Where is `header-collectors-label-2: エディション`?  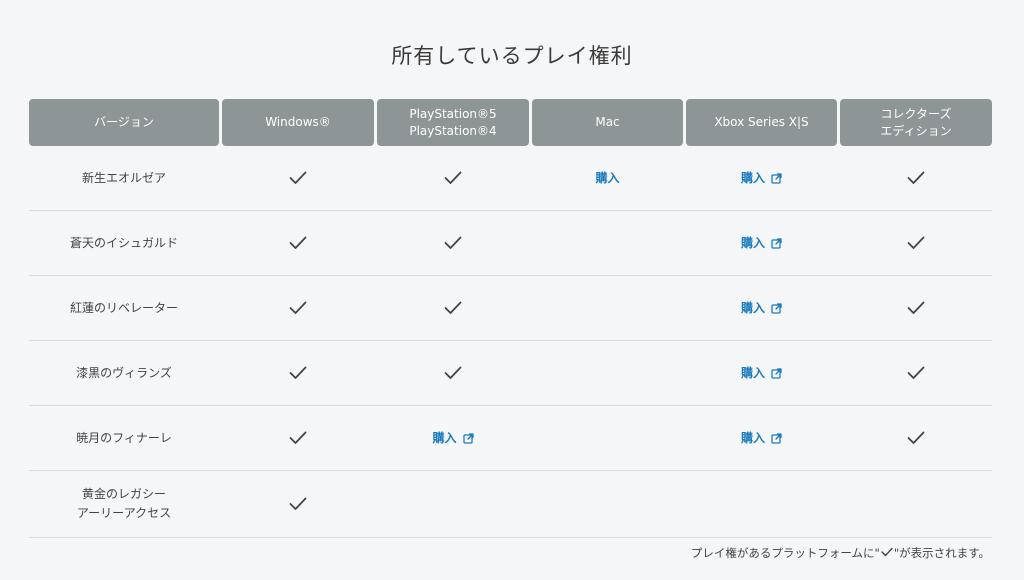 header-collectors-label-2: エディション is located at coordinates (916, 130).